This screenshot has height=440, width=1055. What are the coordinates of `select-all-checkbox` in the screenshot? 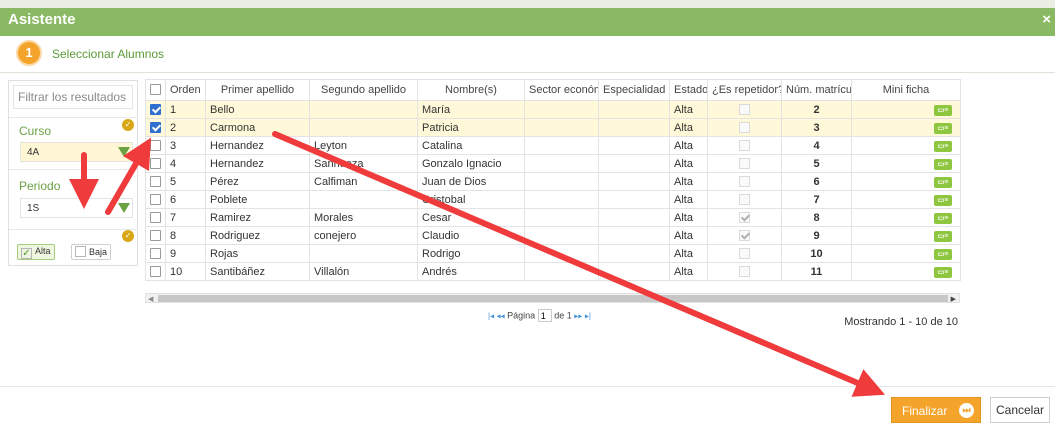 It's located at (155, 90).